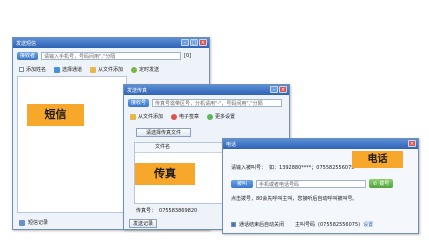 The width and height of the screenshot is (429, 240). What do you see at coordinates (137, 90) in the screenshot?
I see `fax-title: 发送传真` at bounding box center [137, 90].